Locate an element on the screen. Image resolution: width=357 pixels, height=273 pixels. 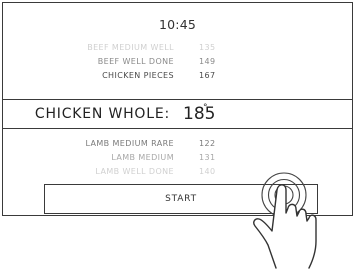
list-item: LAMB MEDIUM 131 is located at coordinates (177, 160).